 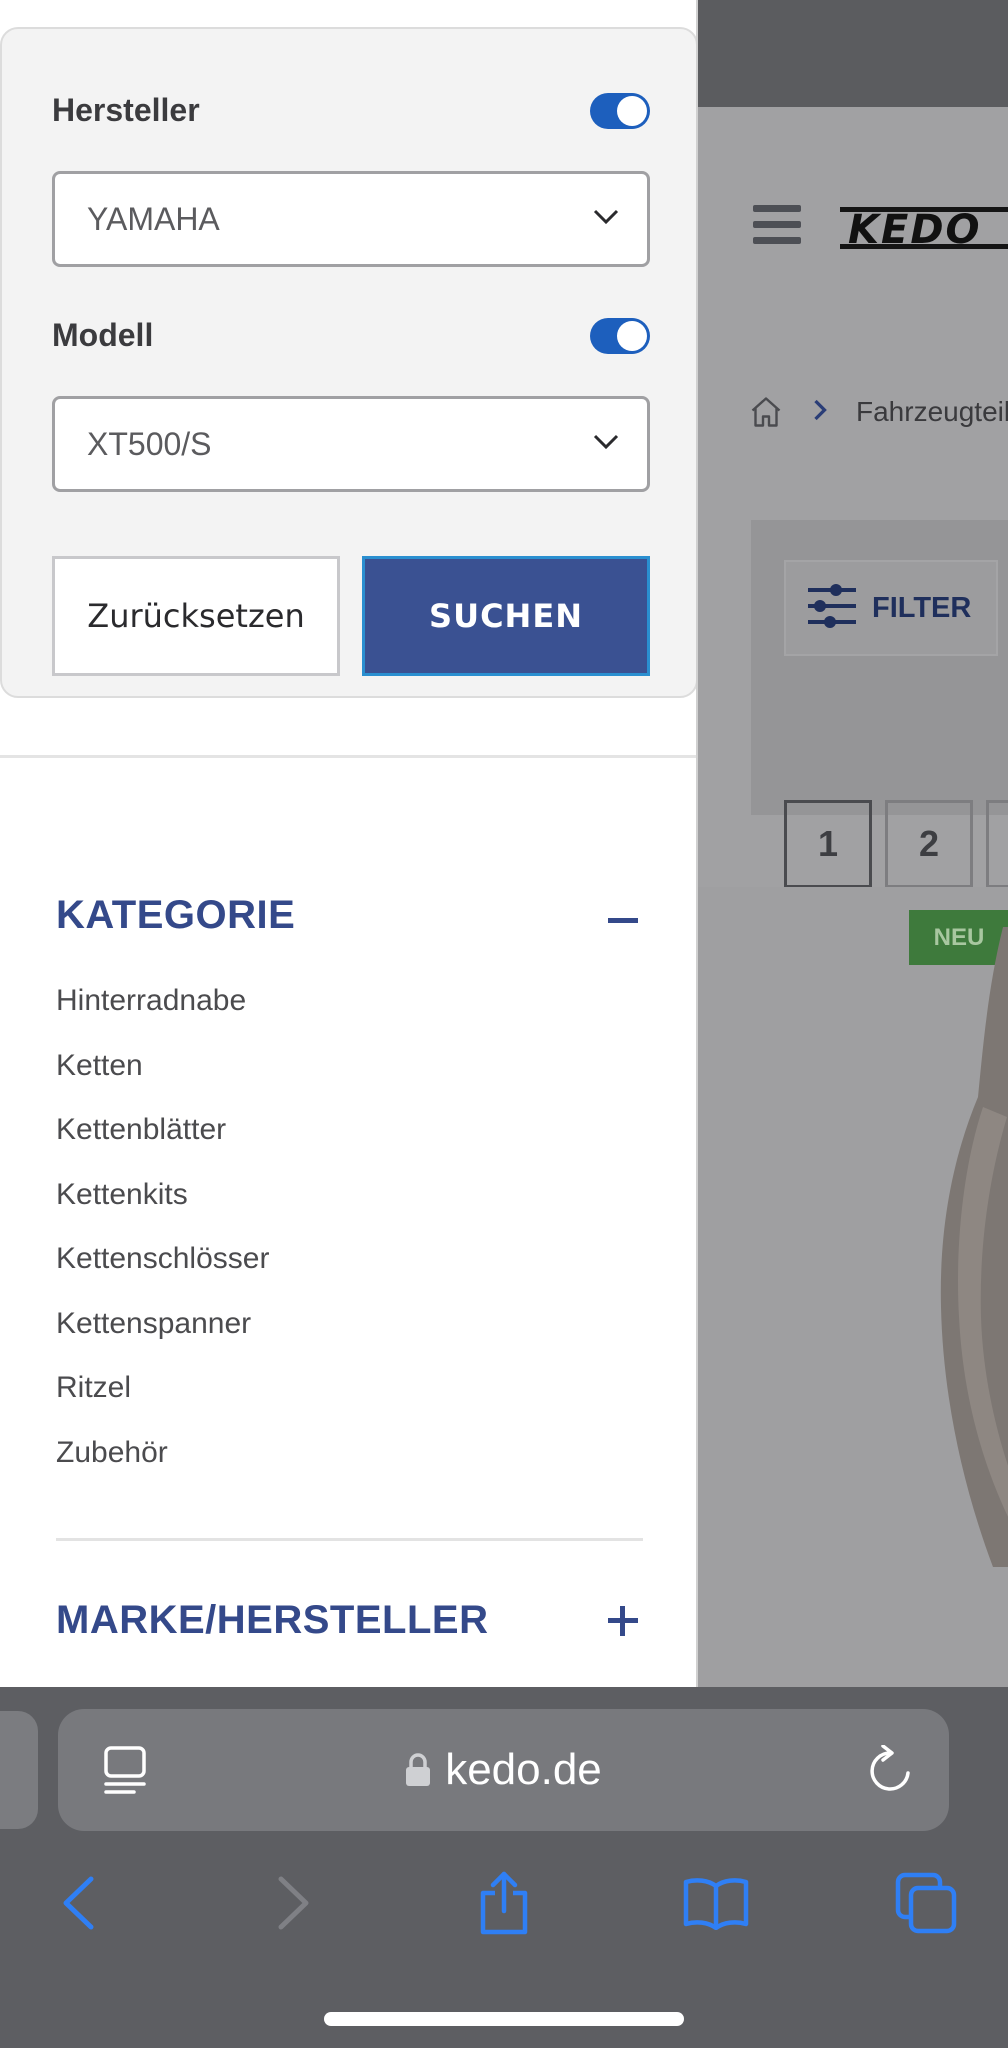 I want to click on forward-button, so click(x=294, y=1903).